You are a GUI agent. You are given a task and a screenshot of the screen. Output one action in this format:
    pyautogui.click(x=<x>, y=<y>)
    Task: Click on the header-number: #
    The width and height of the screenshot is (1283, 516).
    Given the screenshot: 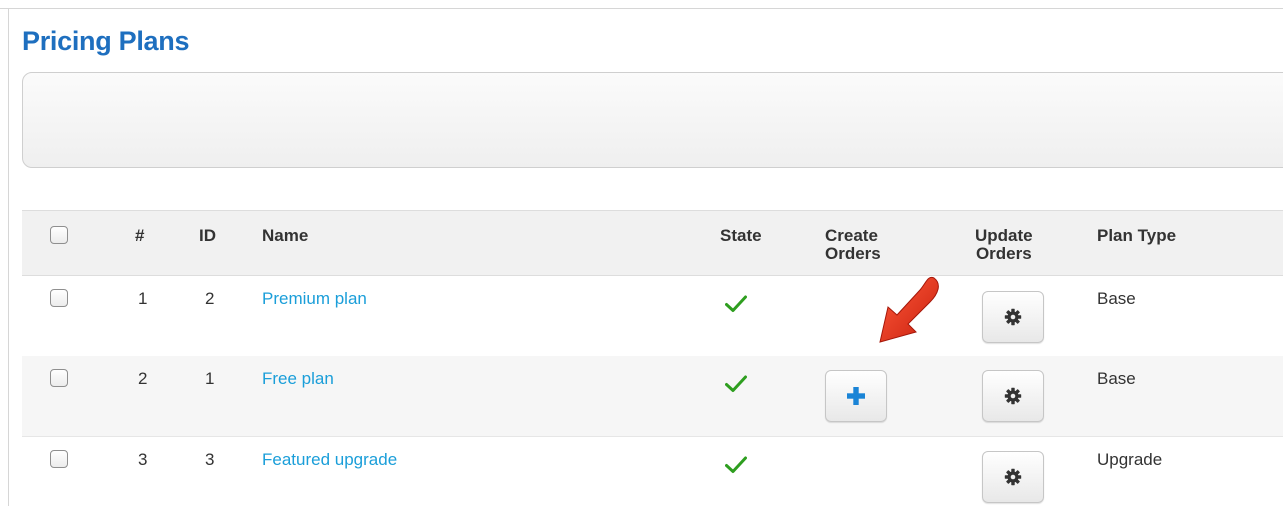 What is the action you would take?
    pyautogui.click(x=140, y=235)
    